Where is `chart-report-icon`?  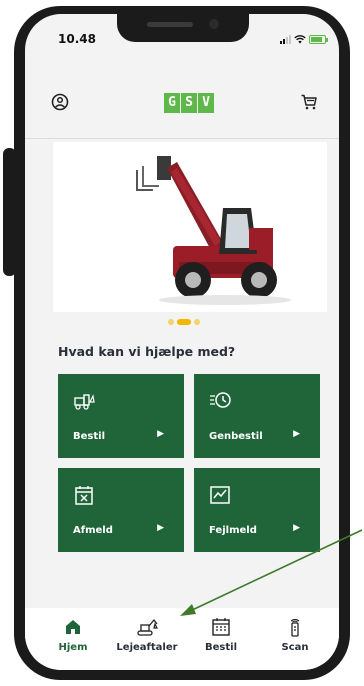 chart-report-icon is located at coordinates (220, 495).